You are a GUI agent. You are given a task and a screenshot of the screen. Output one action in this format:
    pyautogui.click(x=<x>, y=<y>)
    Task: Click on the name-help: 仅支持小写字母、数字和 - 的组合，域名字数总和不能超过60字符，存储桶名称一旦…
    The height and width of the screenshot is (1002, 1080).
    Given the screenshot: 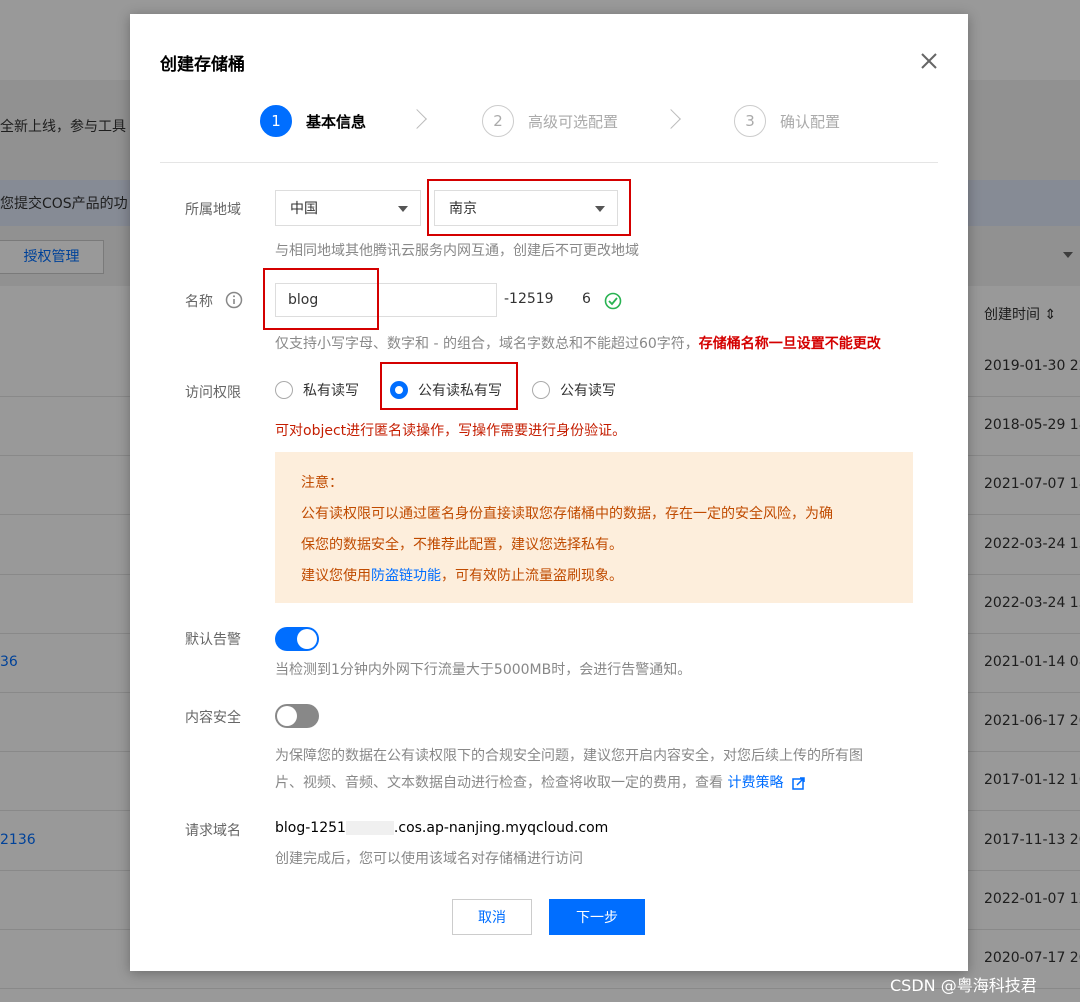 What is the action you would take?
    pyautogui.click(x=578, y=343)
    